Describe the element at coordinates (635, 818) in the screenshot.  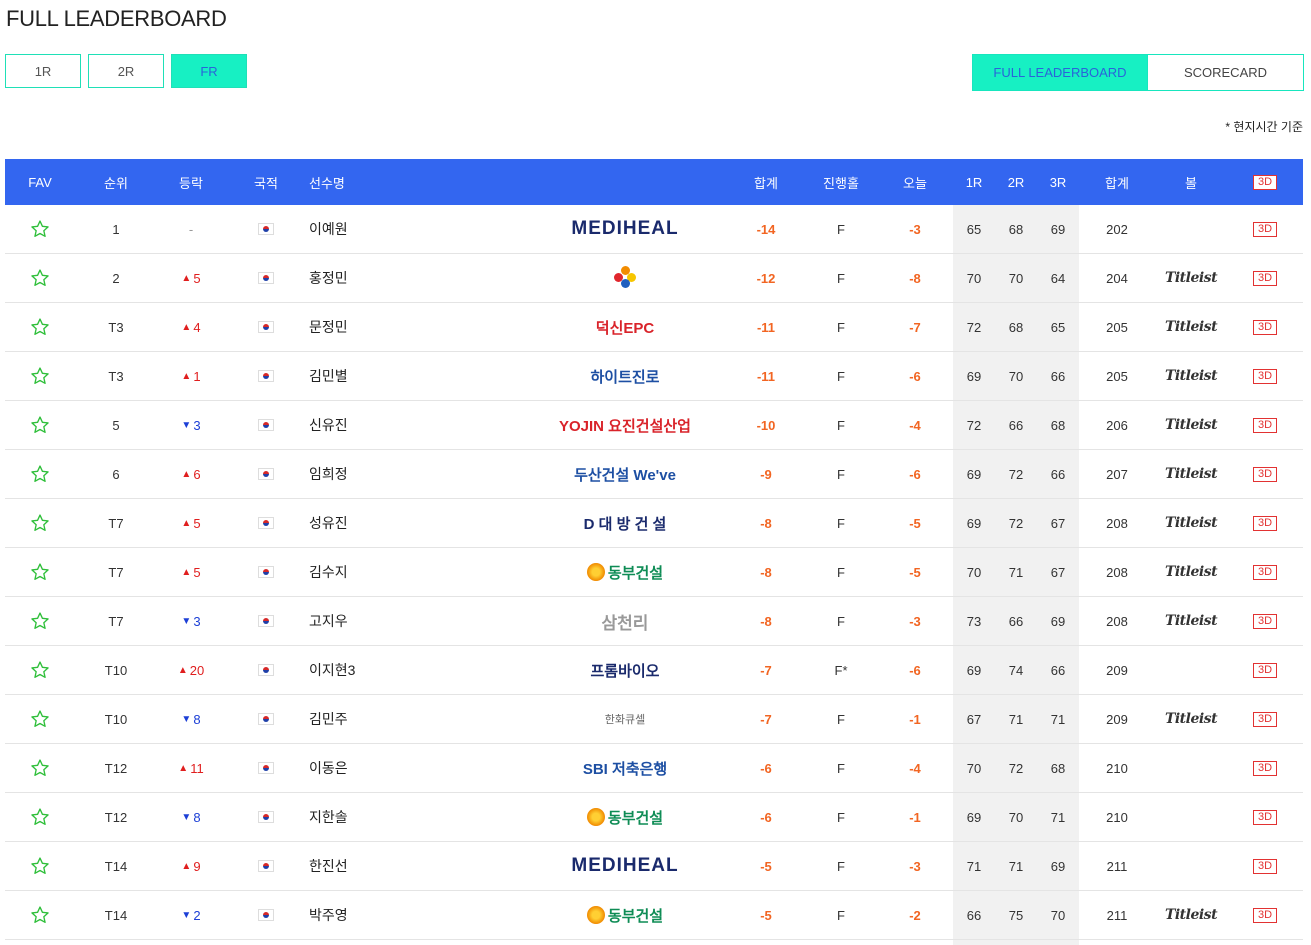
I see `sponsor-text: 동부건설` at that location.